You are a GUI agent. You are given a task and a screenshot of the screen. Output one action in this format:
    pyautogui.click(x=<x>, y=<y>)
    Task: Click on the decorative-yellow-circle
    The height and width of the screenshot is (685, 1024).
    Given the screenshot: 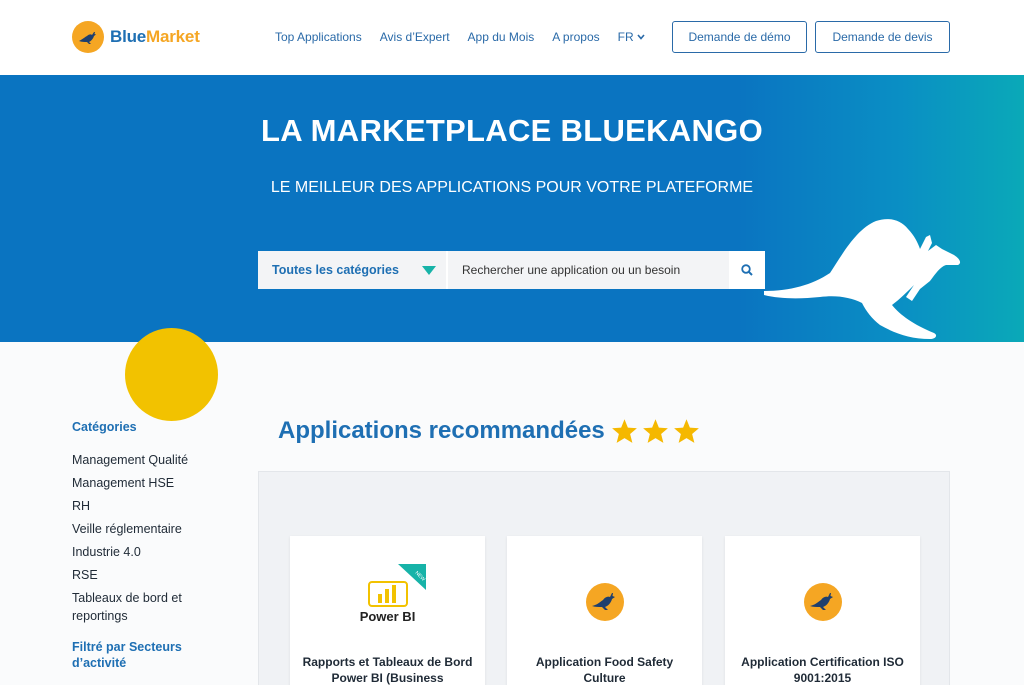 What is the action you would take?
    pyautogui.click(x=171, y=374)
    